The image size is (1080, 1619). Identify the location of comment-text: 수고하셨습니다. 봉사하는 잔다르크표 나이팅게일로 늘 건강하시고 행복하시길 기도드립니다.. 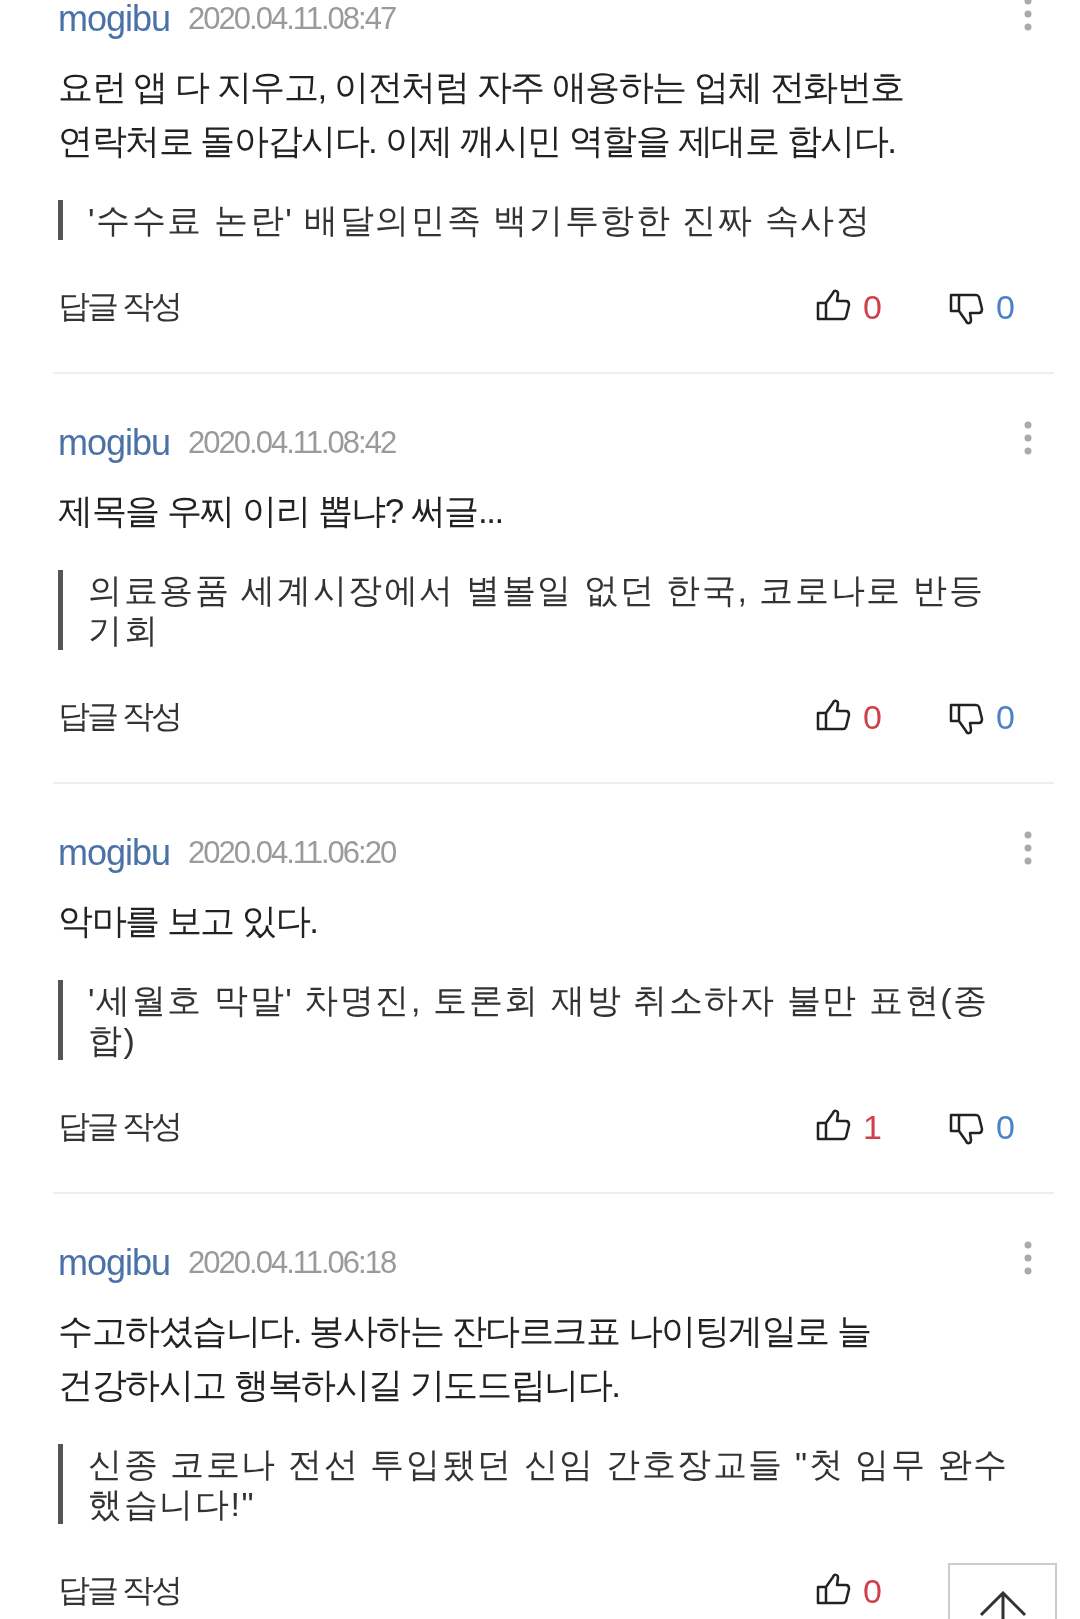
(465, 1358).